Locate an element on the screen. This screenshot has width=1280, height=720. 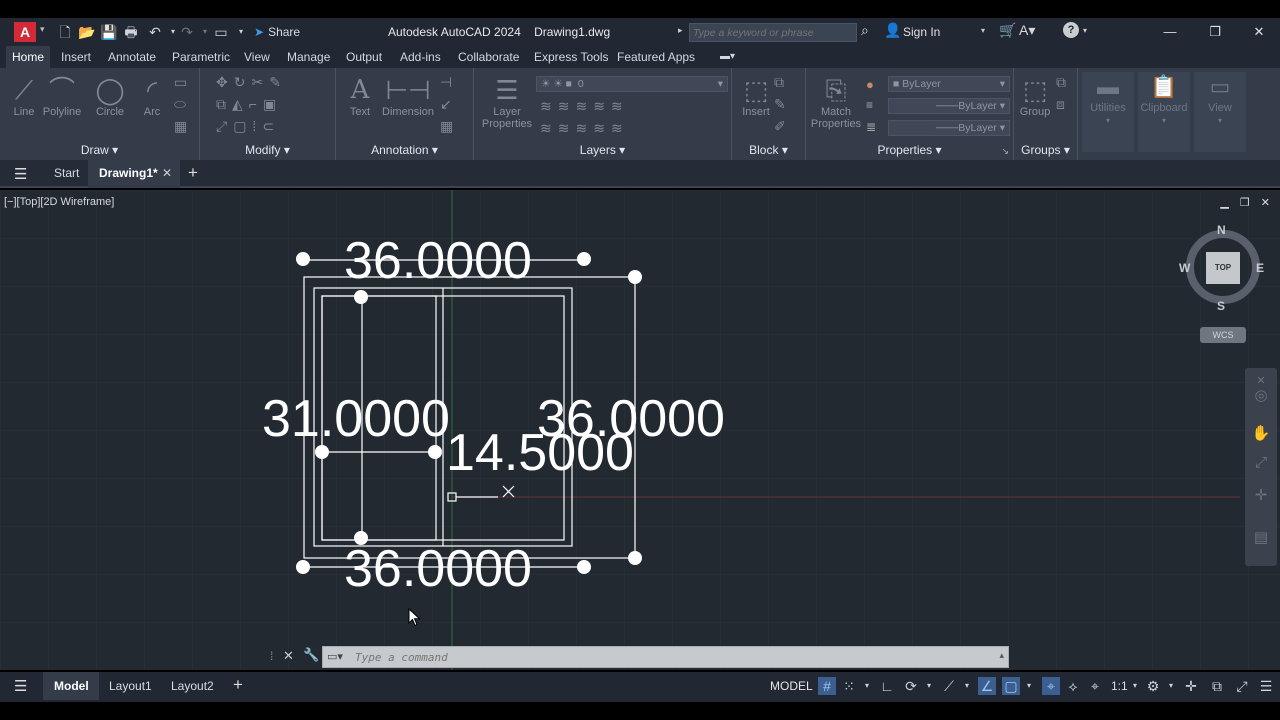
pan-icon: ✋ is located at coordinates (1261, 433).